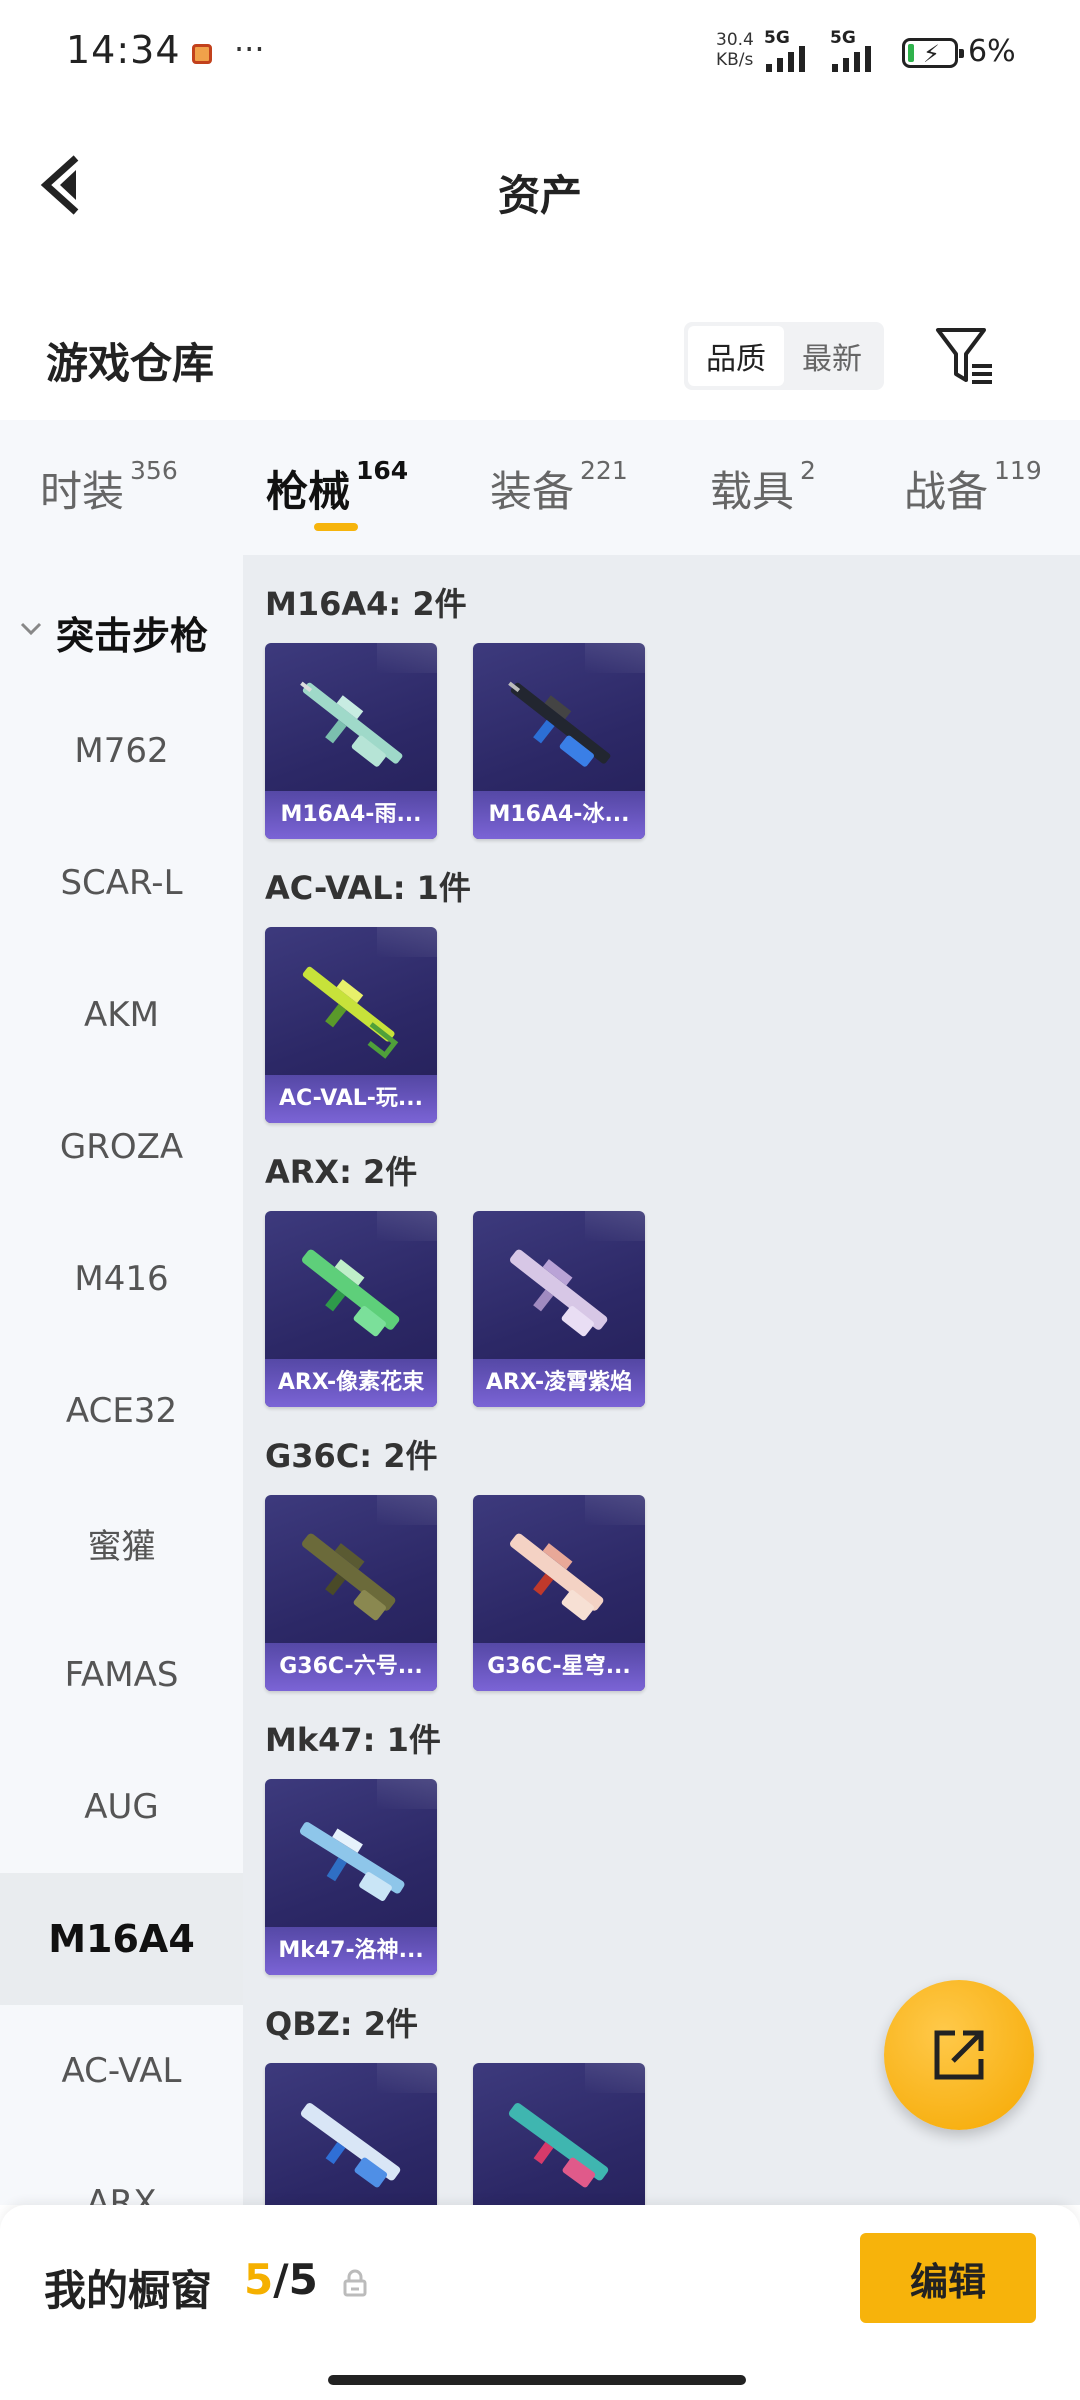 Image resolution: width=1080 pixels, height=2400 pixels. Describe the element at coordinates (341, 1172) in the screenshot. I see `group-title-arx: ARX: 2件` at that location.